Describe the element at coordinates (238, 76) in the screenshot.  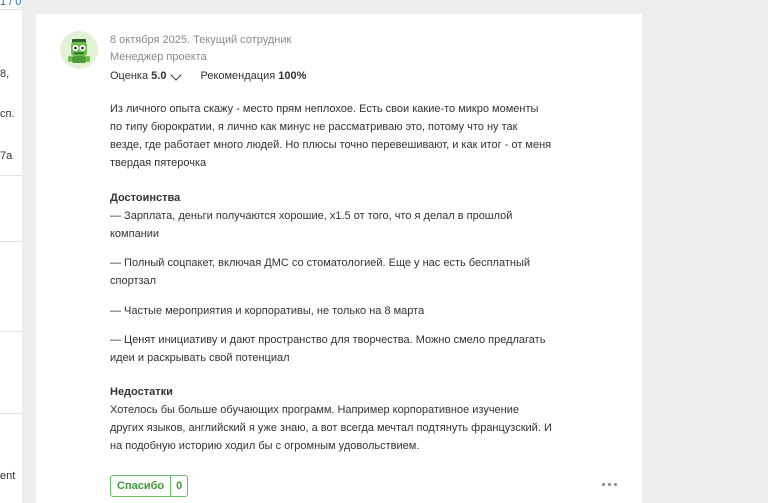
I see `recommend-label: Рекомендация` at that location.